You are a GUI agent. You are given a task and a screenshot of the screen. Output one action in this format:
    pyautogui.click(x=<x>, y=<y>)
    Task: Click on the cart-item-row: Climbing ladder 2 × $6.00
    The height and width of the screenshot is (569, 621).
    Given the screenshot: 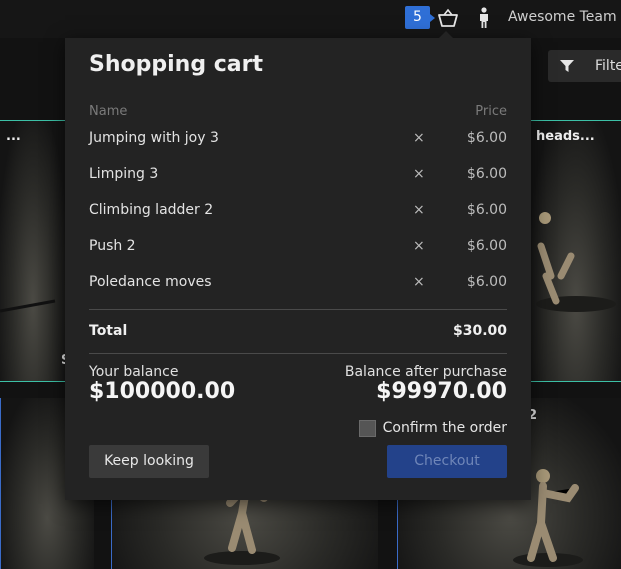 What is the action you would take?
    pyautogui.click(x=298, y=214)
    